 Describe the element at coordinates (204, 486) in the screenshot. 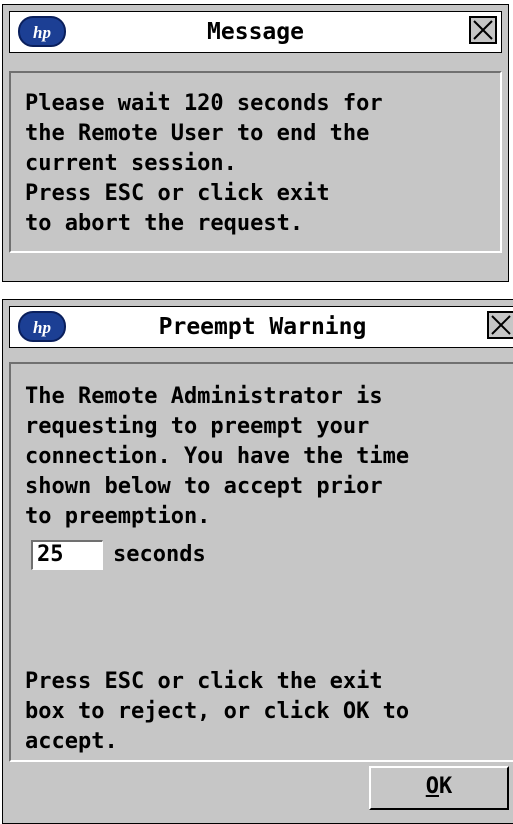

I see `preempt-line: shown below to accept prior` at that location.